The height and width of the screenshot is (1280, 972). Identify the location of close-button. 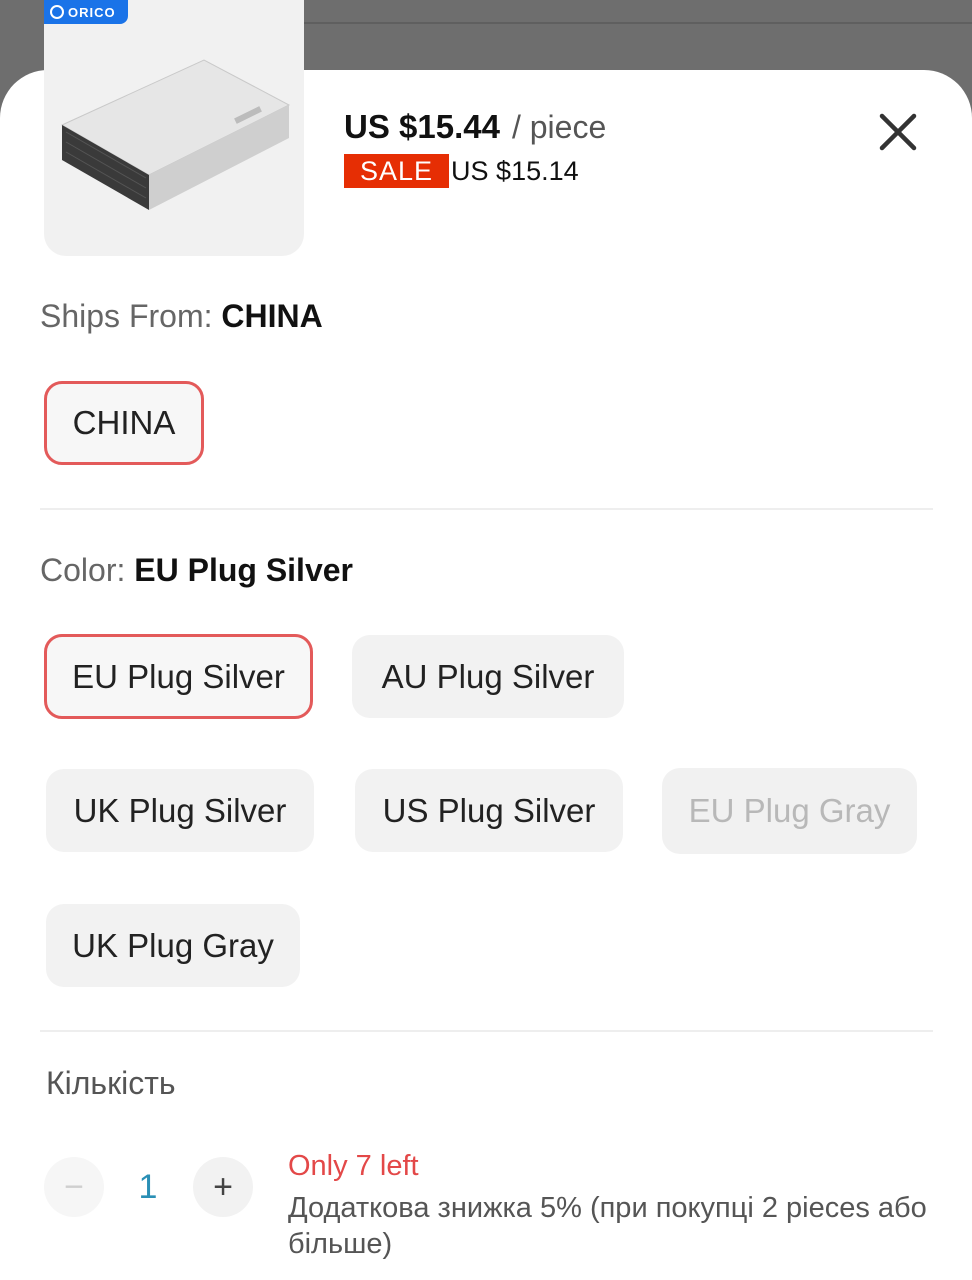
(898, 132).